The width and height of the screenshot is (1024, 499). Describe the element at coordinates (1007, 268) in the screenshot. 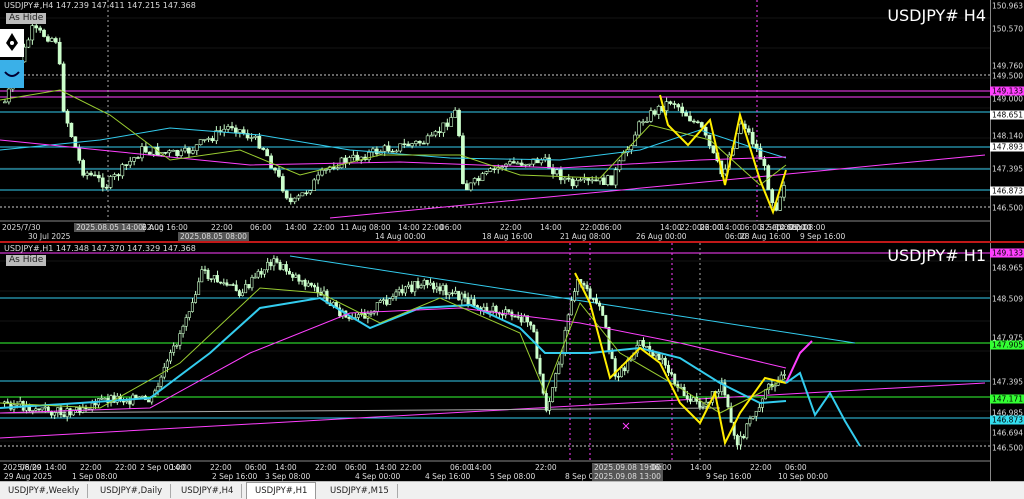

I see `price-label: 148.965` at that location.